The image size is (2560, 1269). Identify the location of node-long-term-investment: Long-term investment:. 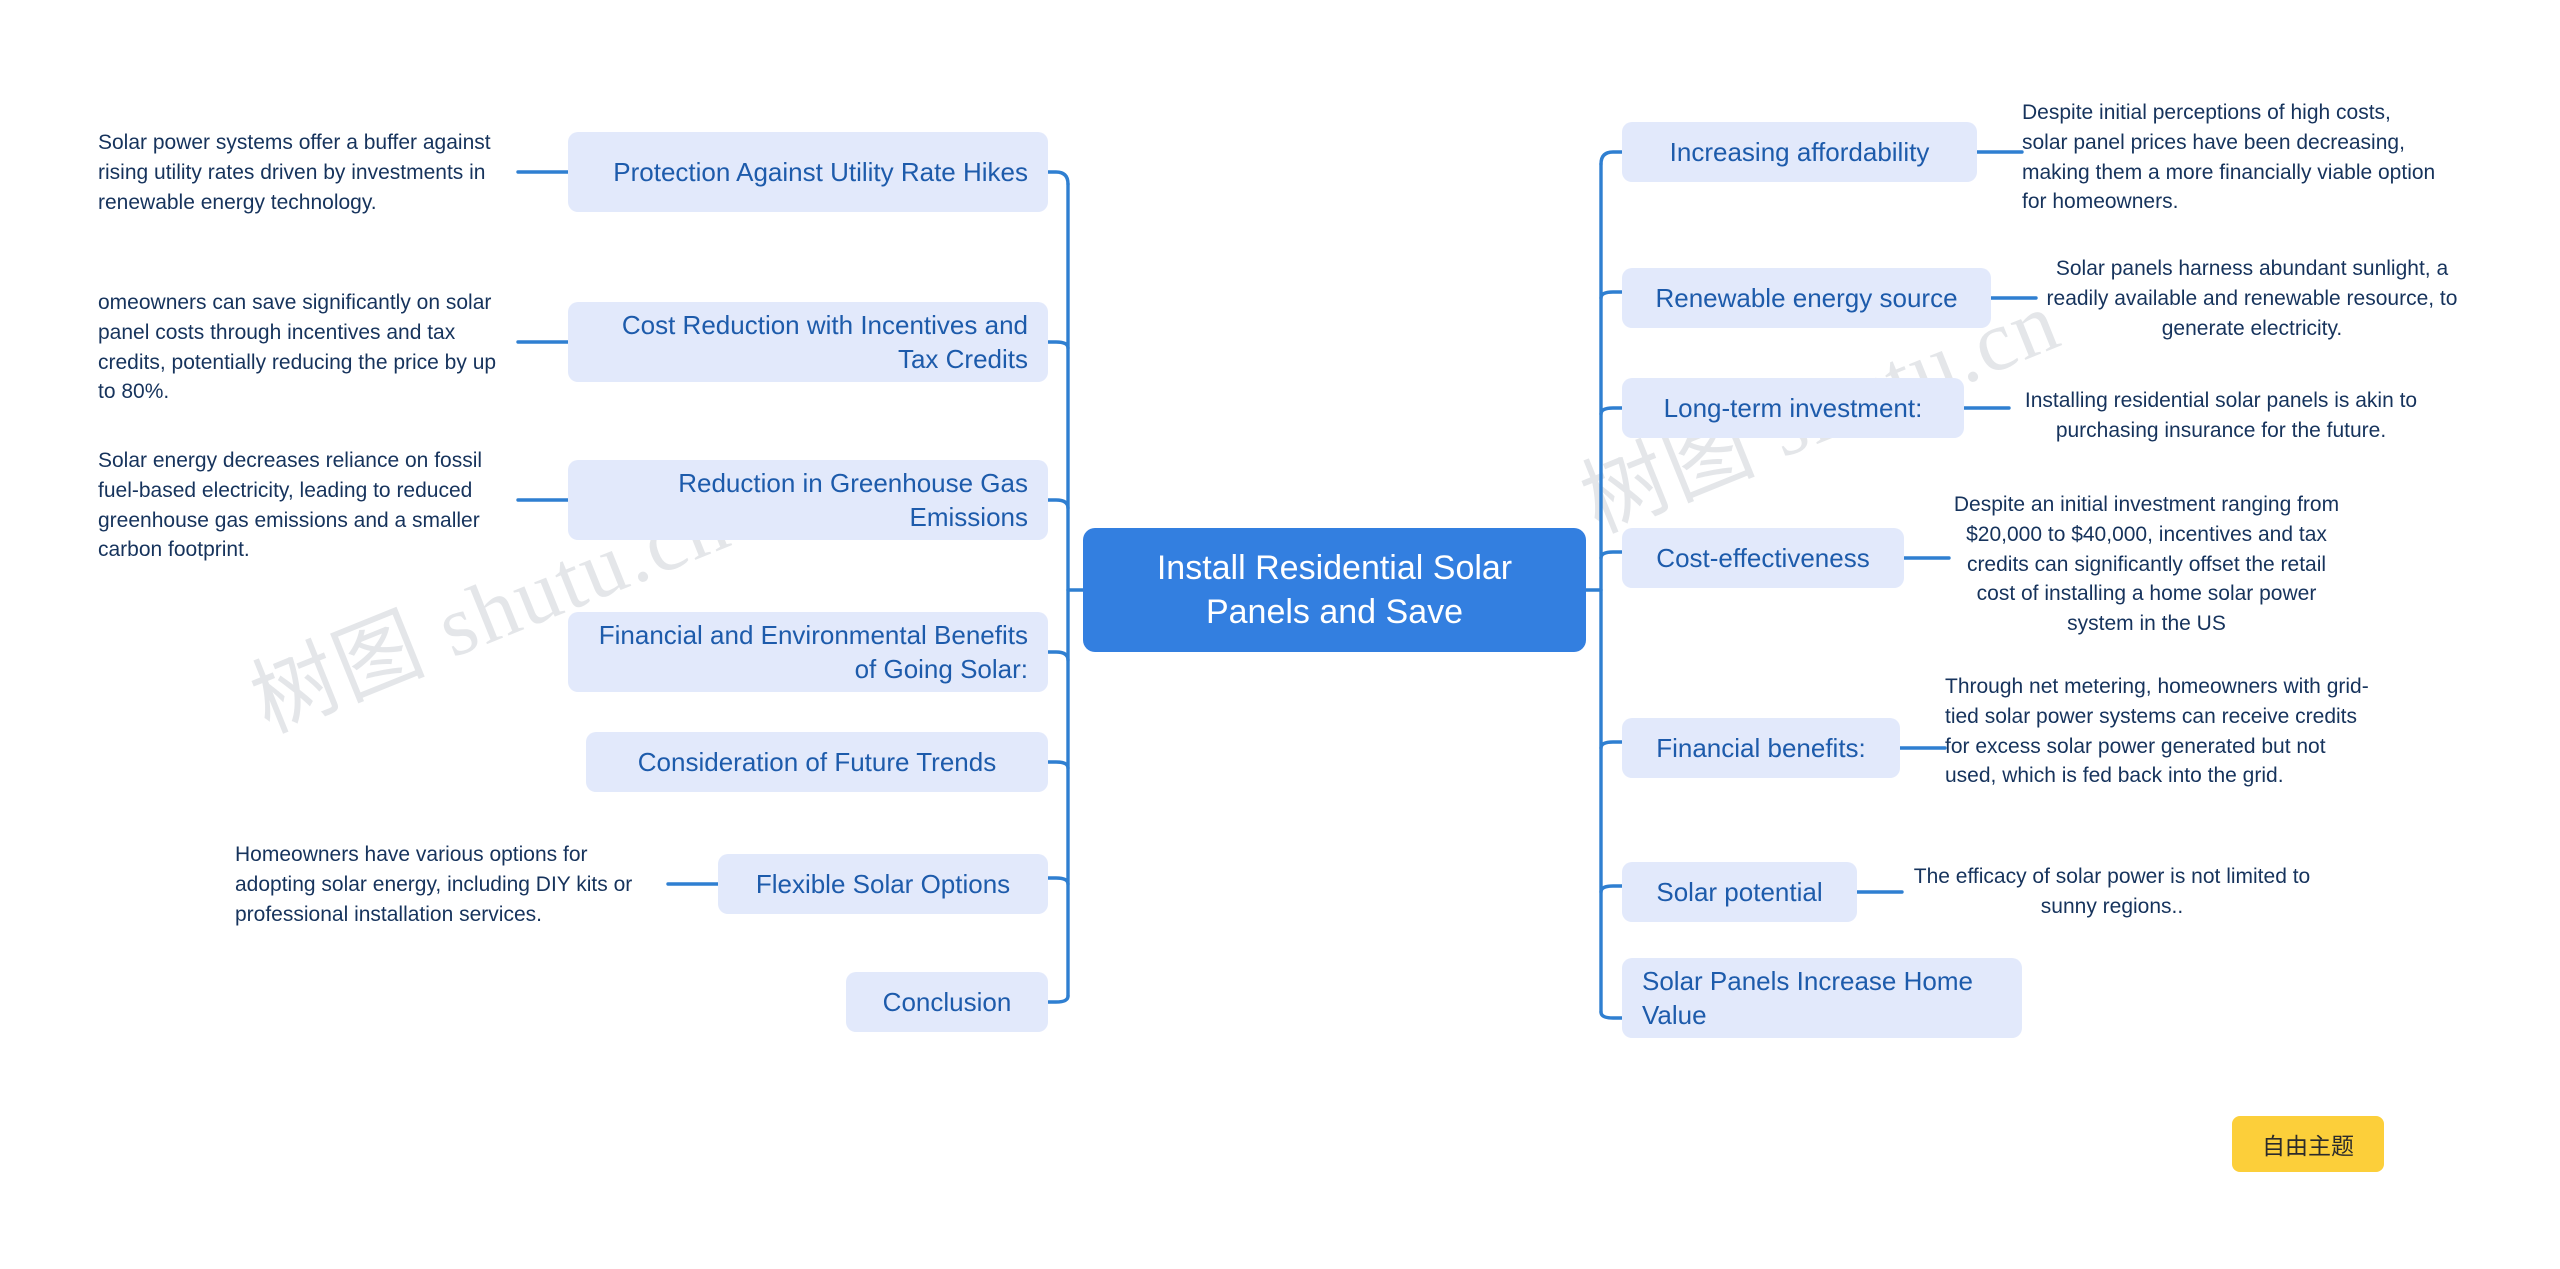
(1793, 408).